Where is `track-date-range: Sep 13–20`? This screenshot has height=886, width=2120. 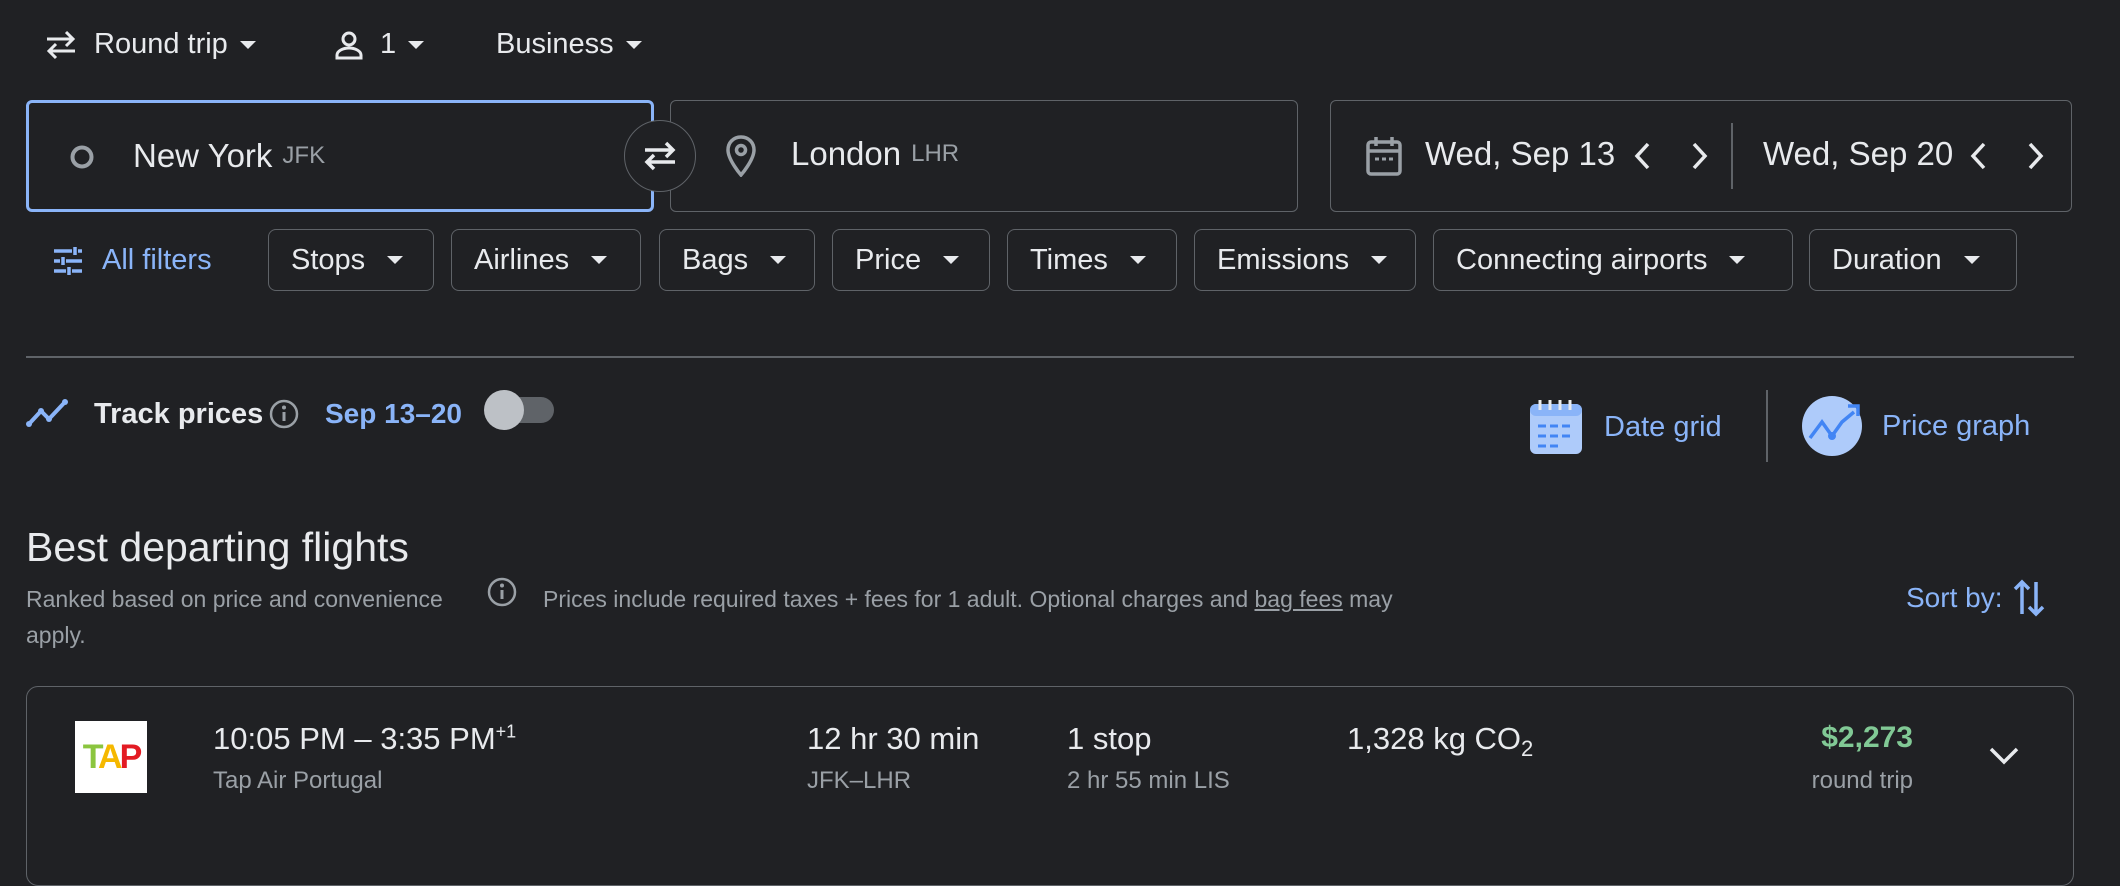 track-date-range: Sep 13–20 is located at coordinates (393, 413).